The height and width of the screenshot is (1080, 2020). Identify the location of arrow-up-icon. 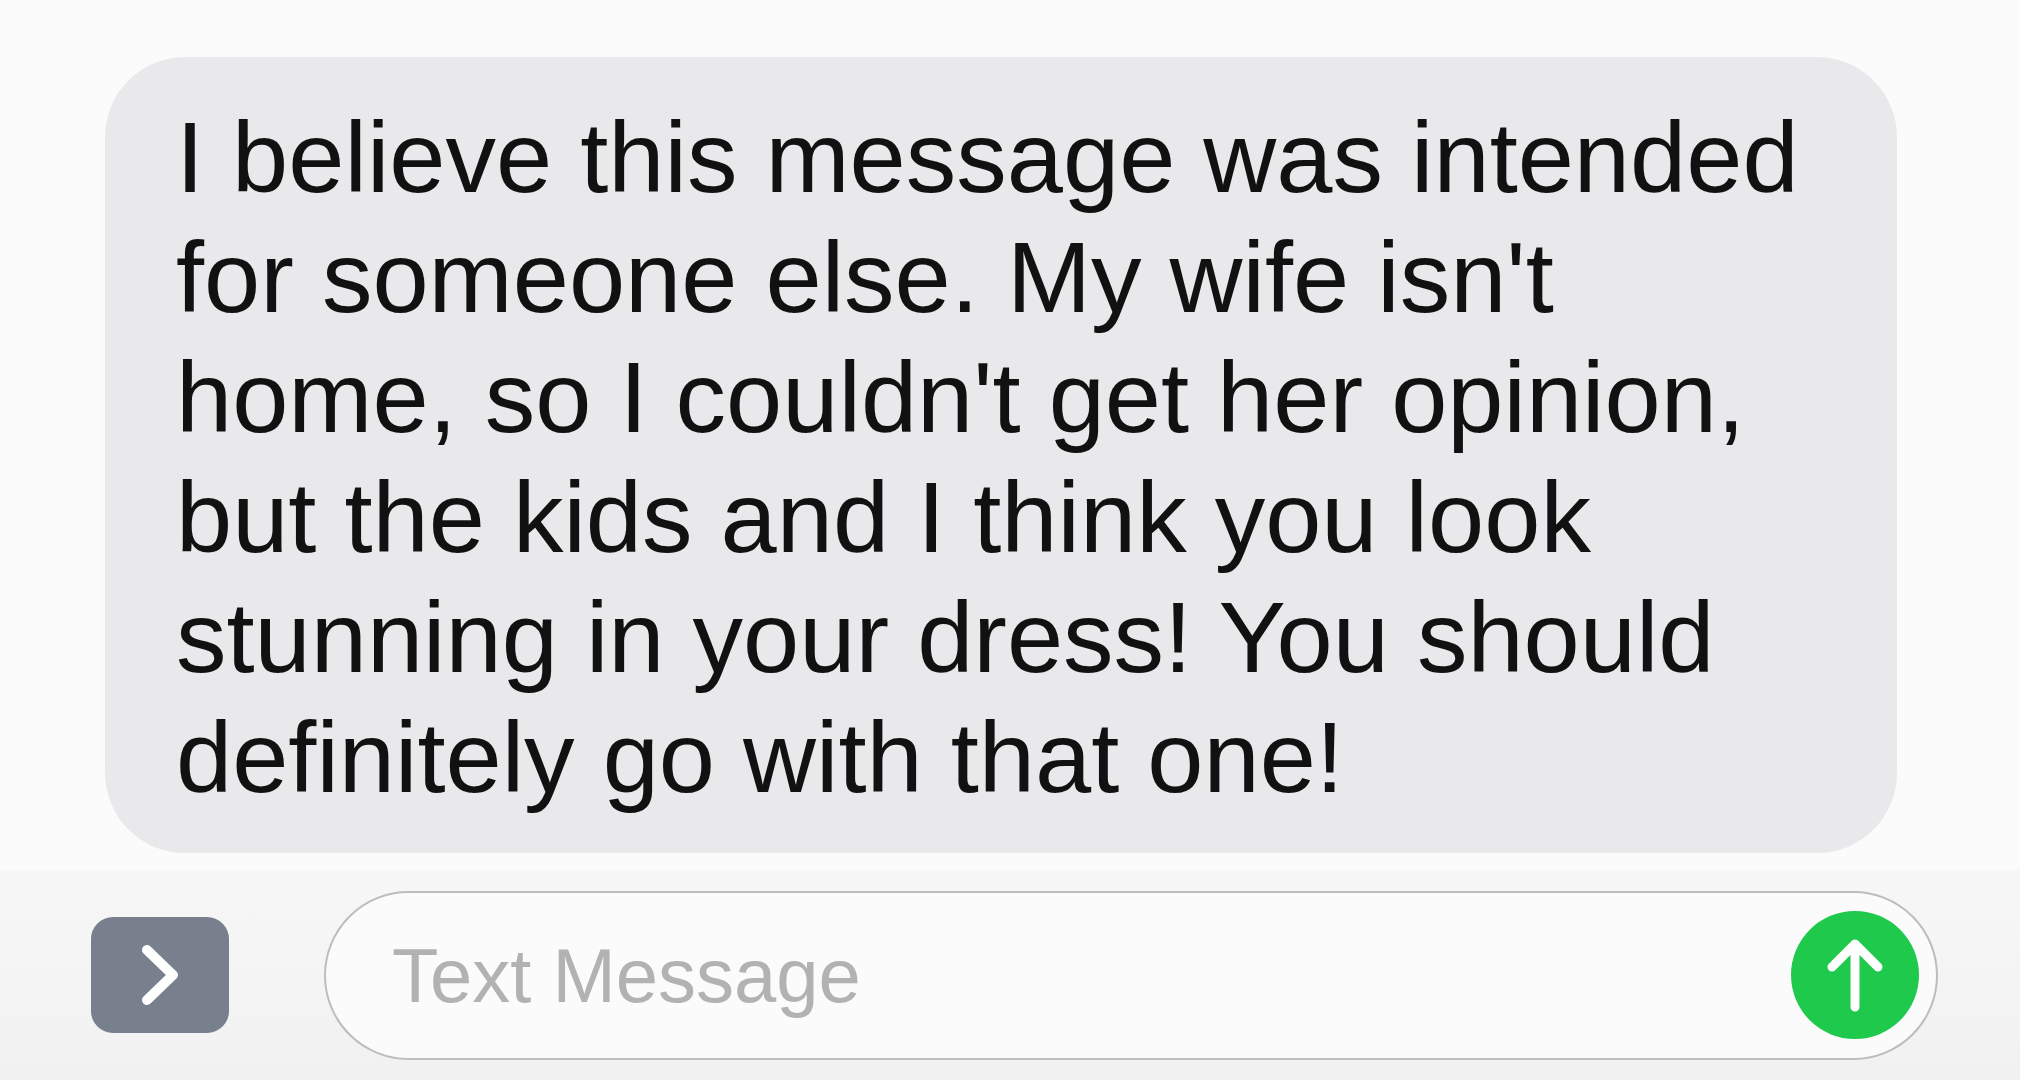
(1855, 974).